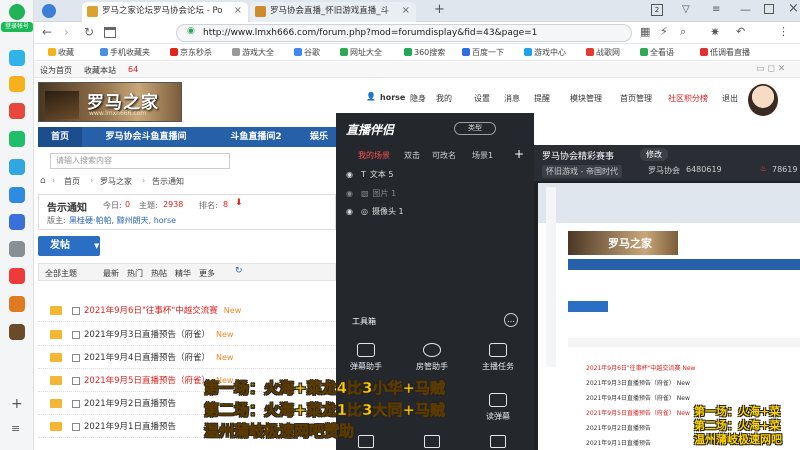 The width and height of the screenshot is (800, 450). What do you see at coordinates (482, 155) in the screenshot?
I see `scene-tab: 场景1` at bounding box center [482, 155].